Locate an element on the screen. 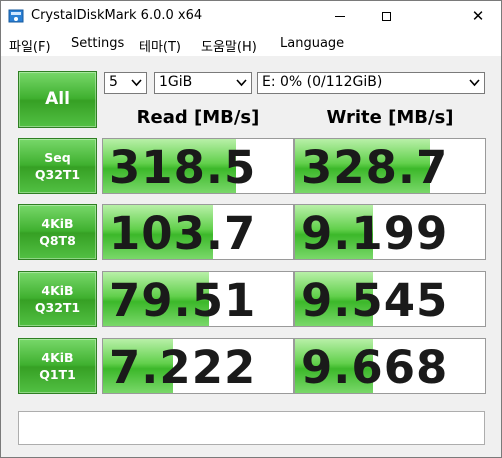  test-size-select: 1GiB is located at coordinates (203, 83).